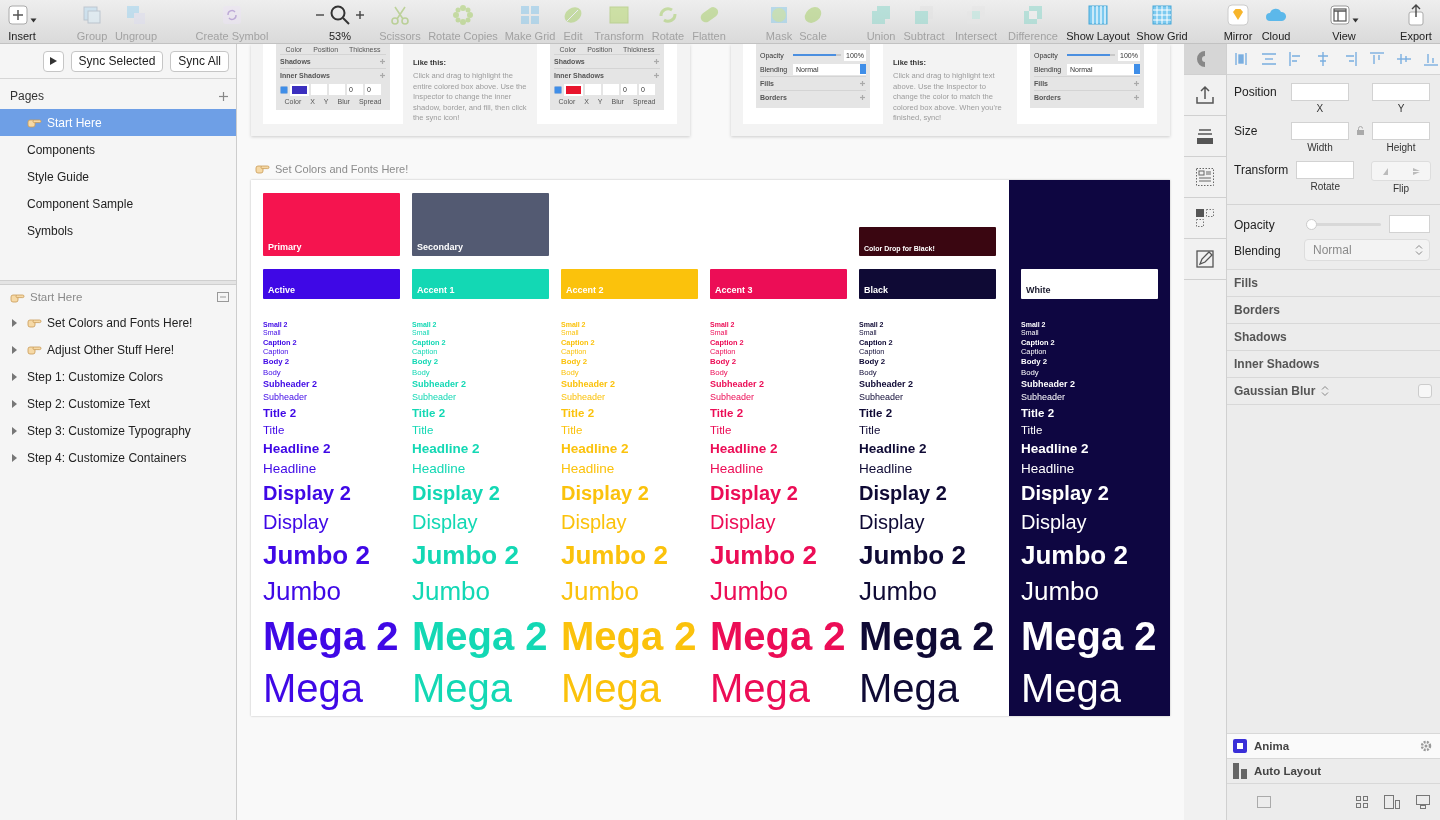 This screenshot has width=1440, height=820. What do you see at coordinates (1340, 15) in the screenshot?
I see `window-icon` at bounding box center [1340, 15].